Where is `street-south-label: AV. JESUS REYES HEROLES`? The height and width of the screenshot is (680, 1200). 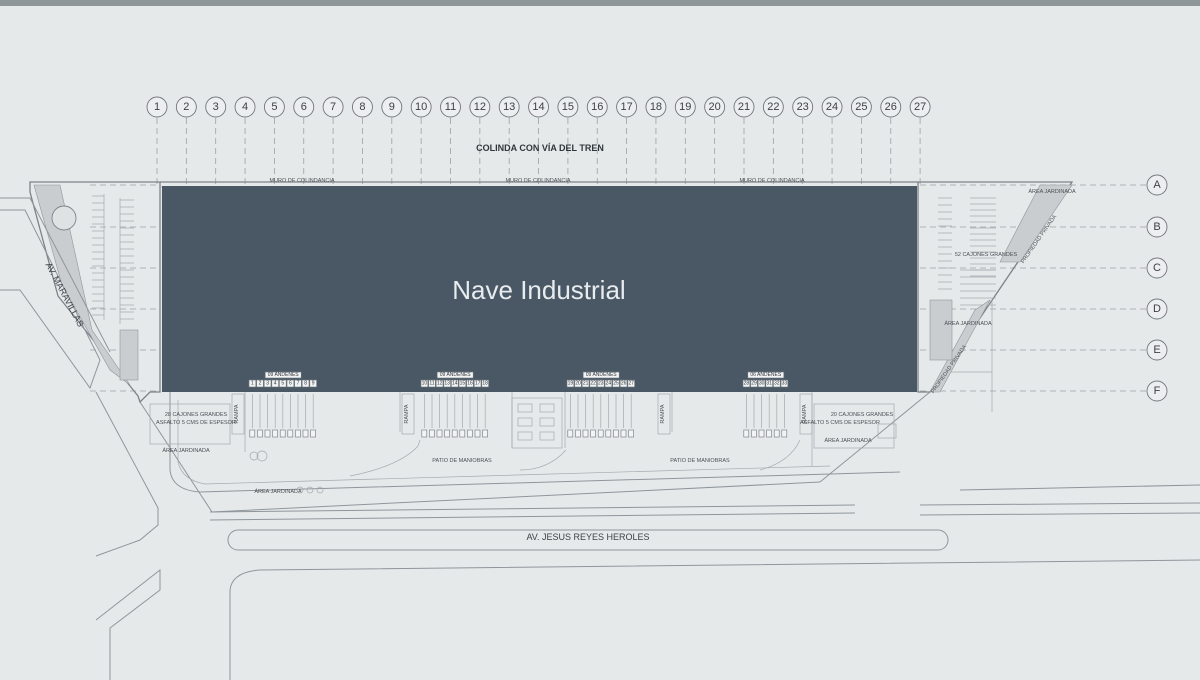
street-south-label: AV. JESUS REYES HEROLES is located at coordinates (587, 537).